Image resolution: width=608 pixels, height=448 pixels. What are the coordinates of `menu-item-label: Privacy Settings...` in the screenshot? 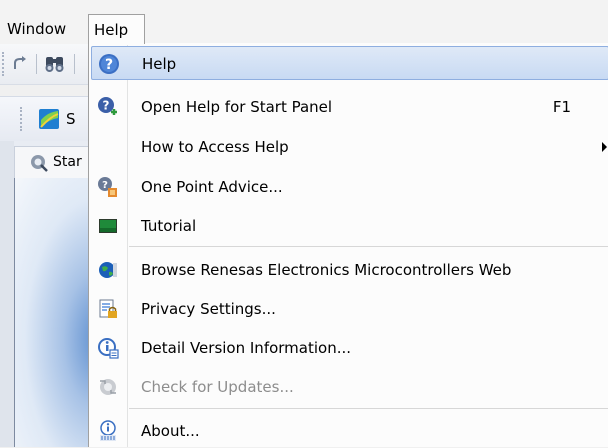 It's located at (208, 309).